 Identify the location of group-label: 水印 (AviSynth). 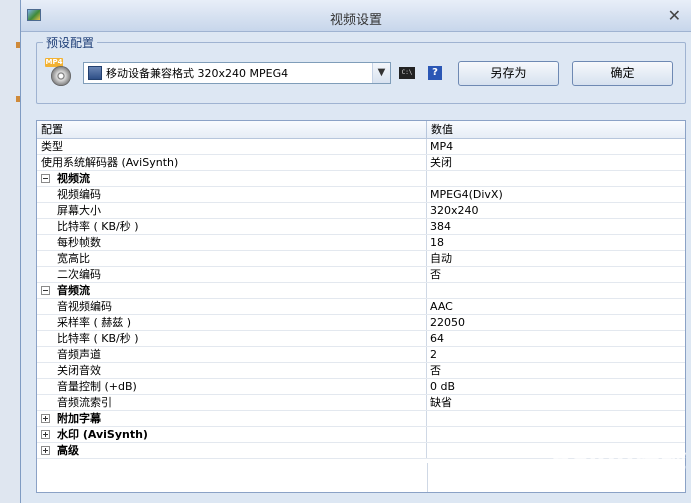
(102, 434).